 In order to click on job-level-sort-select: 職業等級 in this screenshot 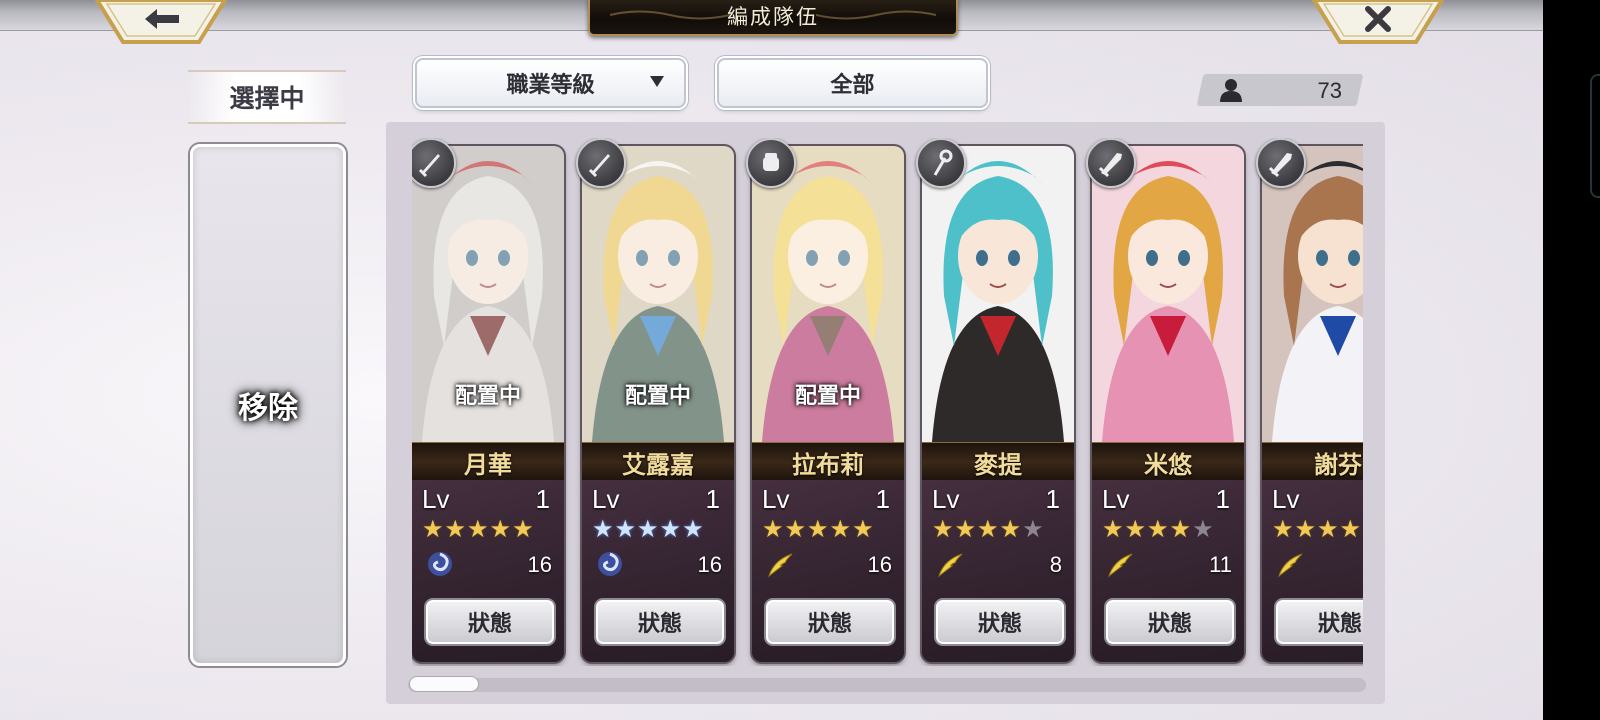, I will do `click(550, 83)`.